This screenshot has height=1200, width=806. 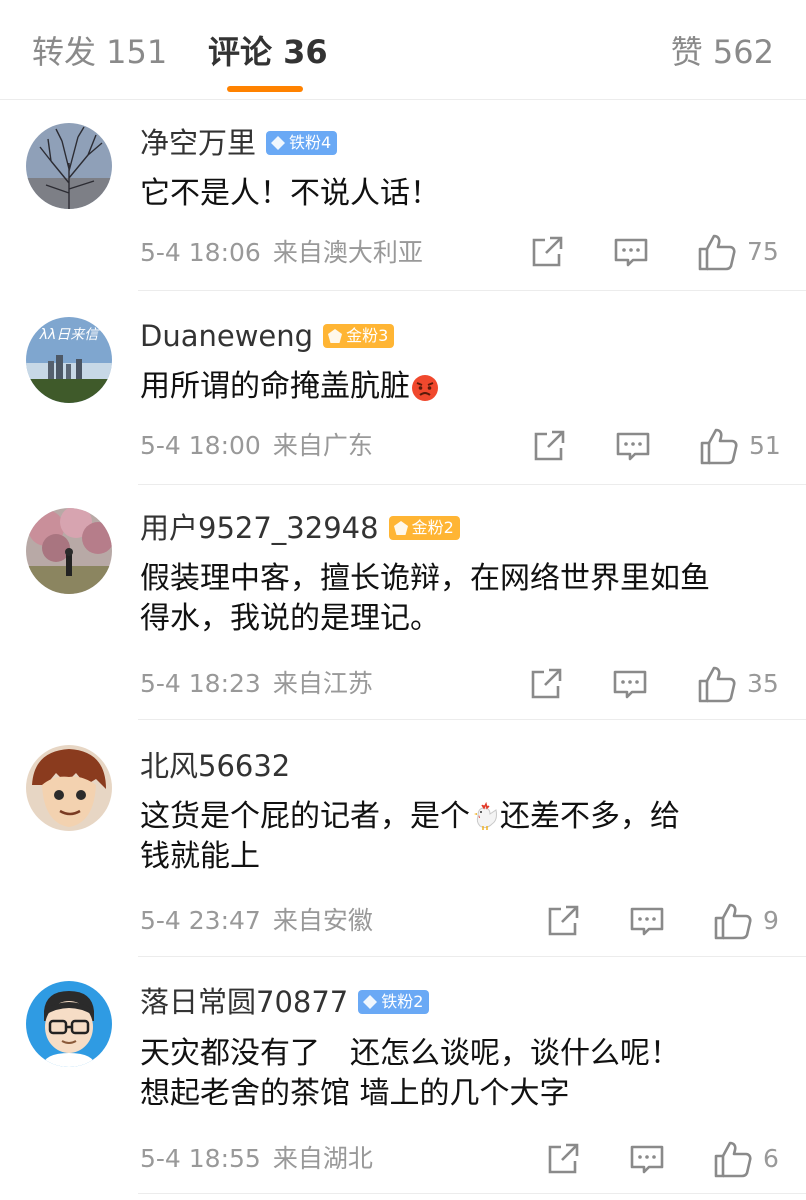 I want to click on comment-username: 落日常圆70877 铁粉2, so click(x=285, y=1002).